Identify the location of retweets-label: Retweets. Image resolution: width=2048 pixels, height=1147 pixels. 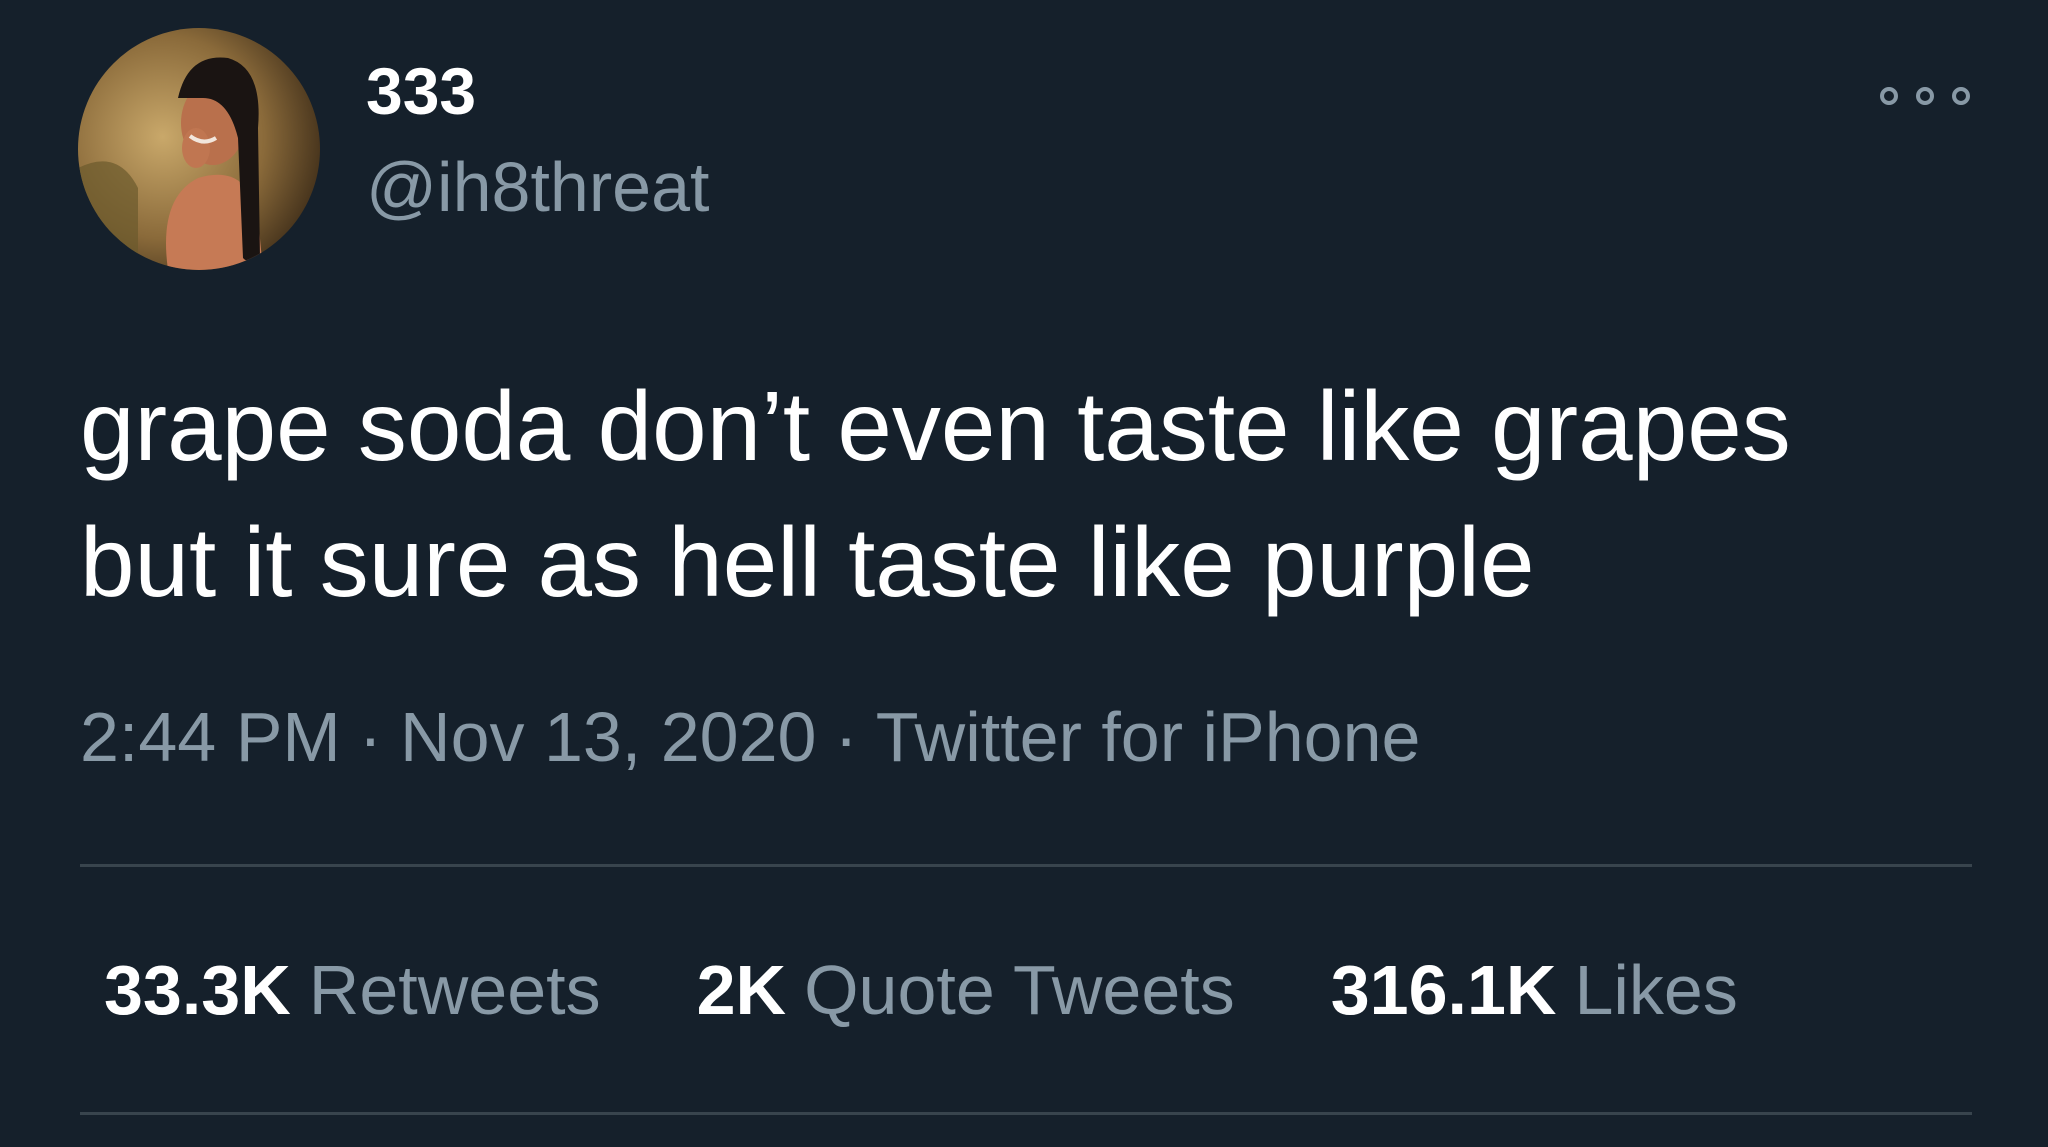
(454, 990).